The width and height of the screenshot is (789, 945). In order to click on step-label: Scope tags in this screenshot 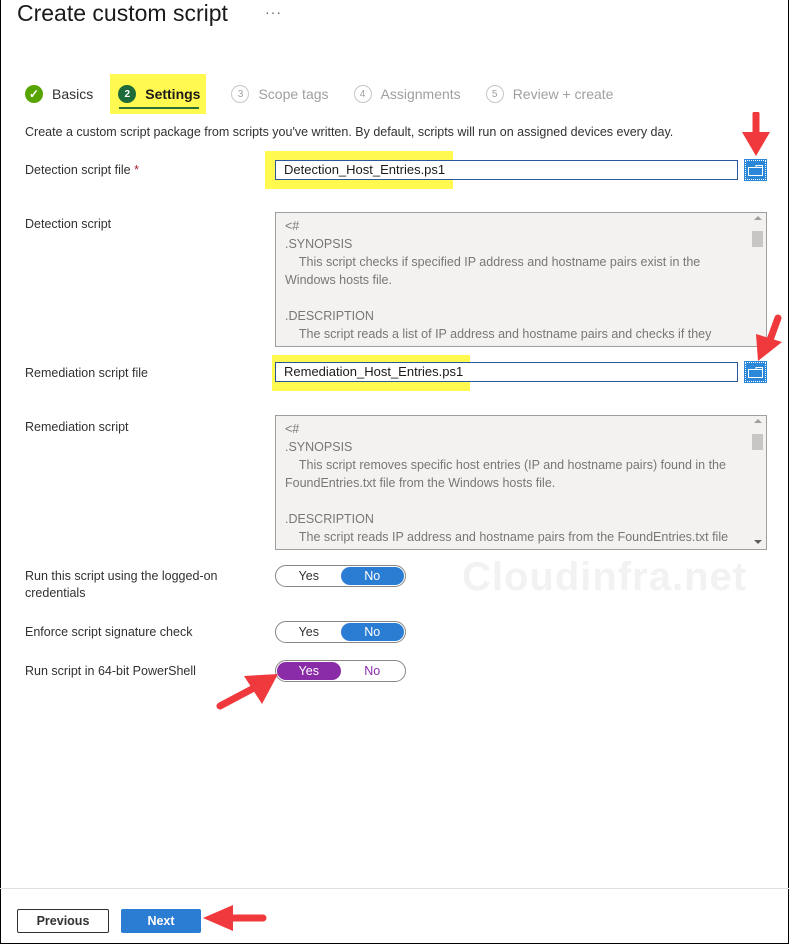, I will do `click(293, 94)`.